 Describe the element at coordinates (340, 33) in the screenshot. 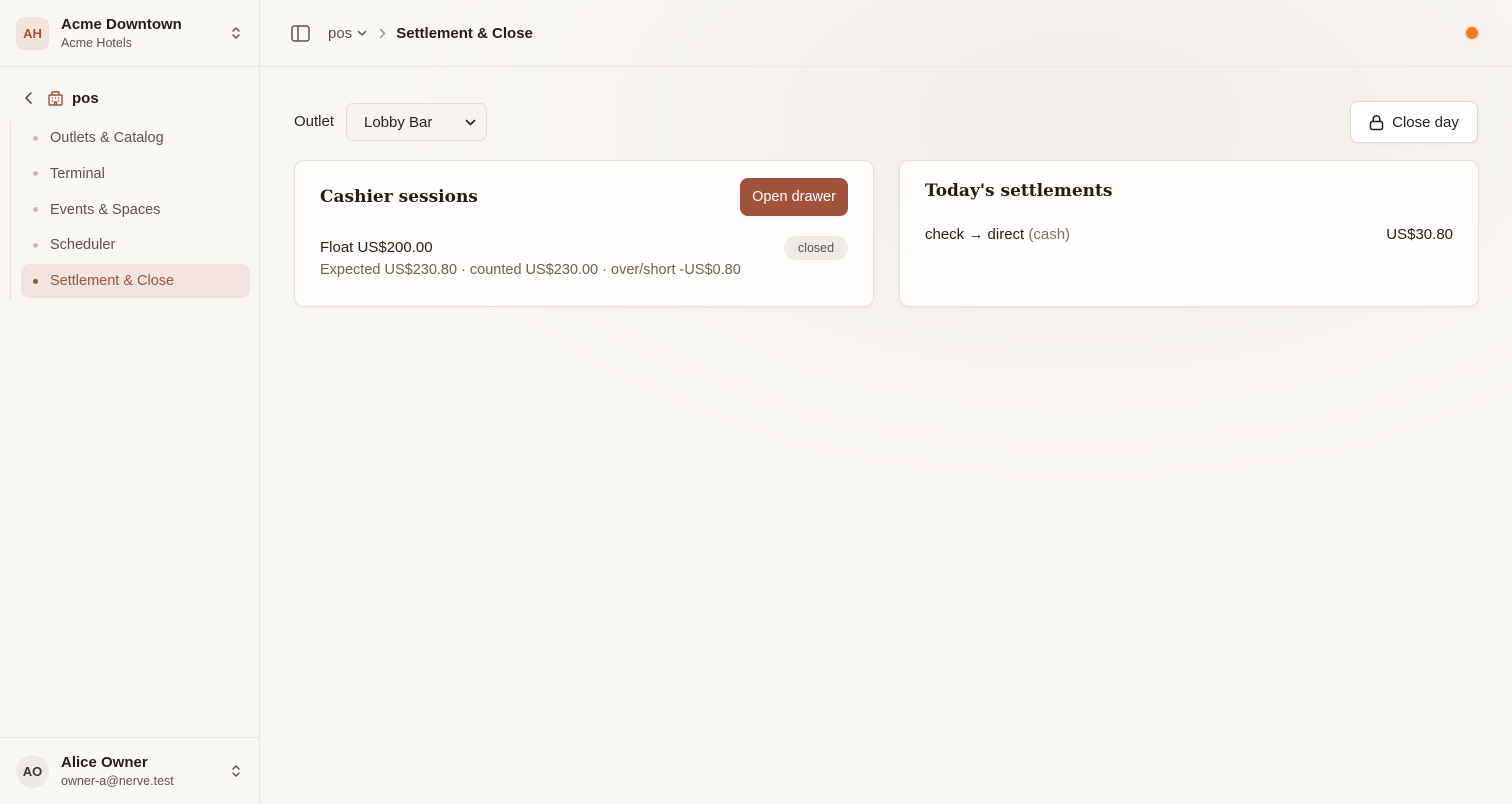

I see `breadcrumb-module-label: pos` at that location.